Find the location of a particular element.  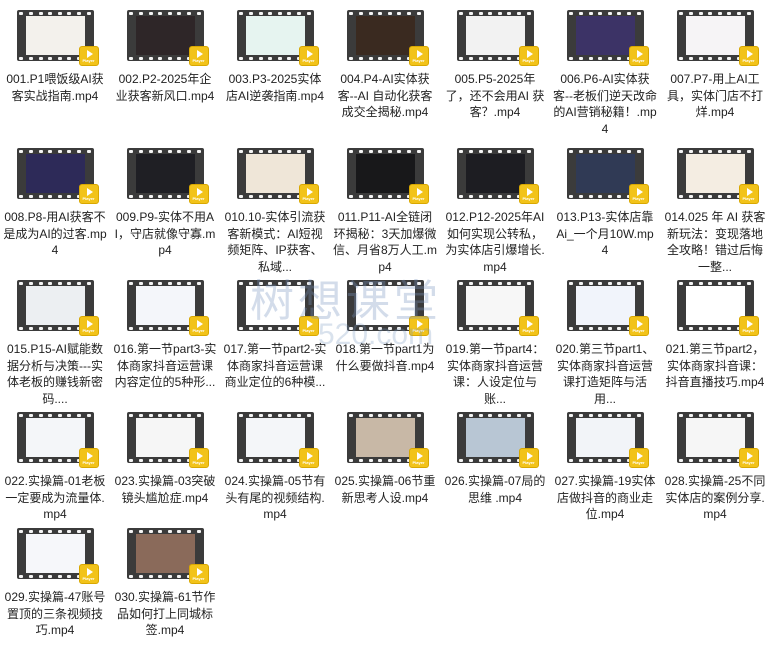

video-file-item: Player 003.P3-2025实体店AI逆袭指南.mp4 is located at coordinates (275, 77).